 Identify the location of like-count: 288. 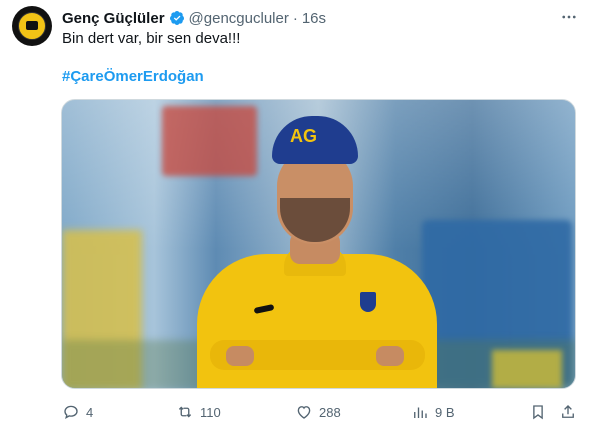
(330, 412).